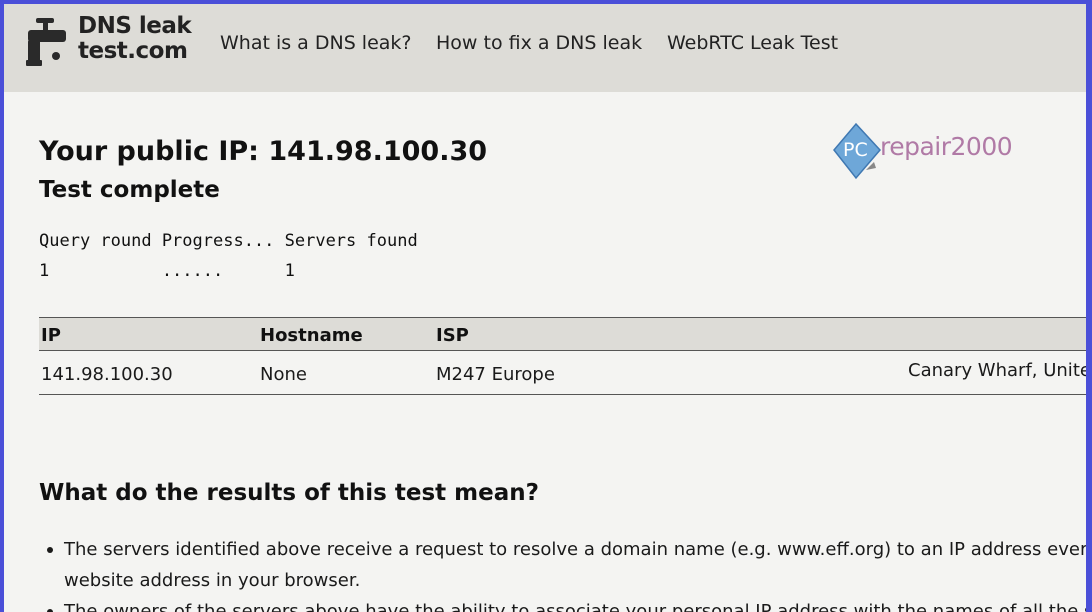 The width and height of the screenshot is (1092, 612). What do you see at coordinates (1089, 306) in the screenshot?
I see `window-frame-right` at bounding box center [1089, 306].